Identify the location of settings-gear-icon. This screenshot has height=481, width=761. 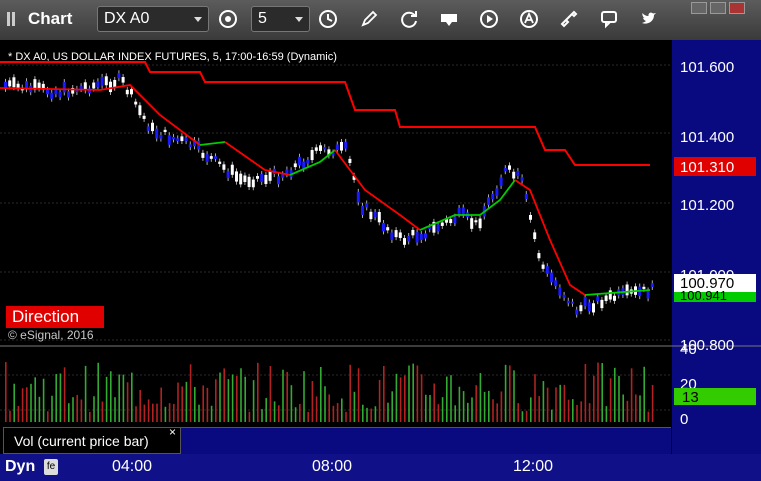
(228, 19).